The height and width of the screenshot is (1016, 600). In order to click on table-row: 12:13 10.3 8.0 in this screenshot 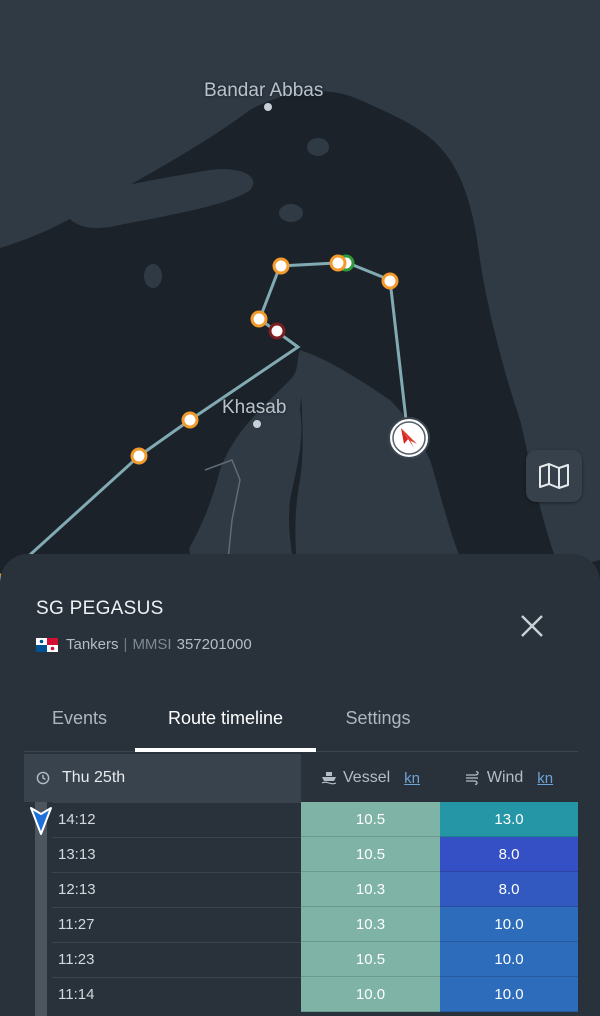, I will do `click(301, 889)`.